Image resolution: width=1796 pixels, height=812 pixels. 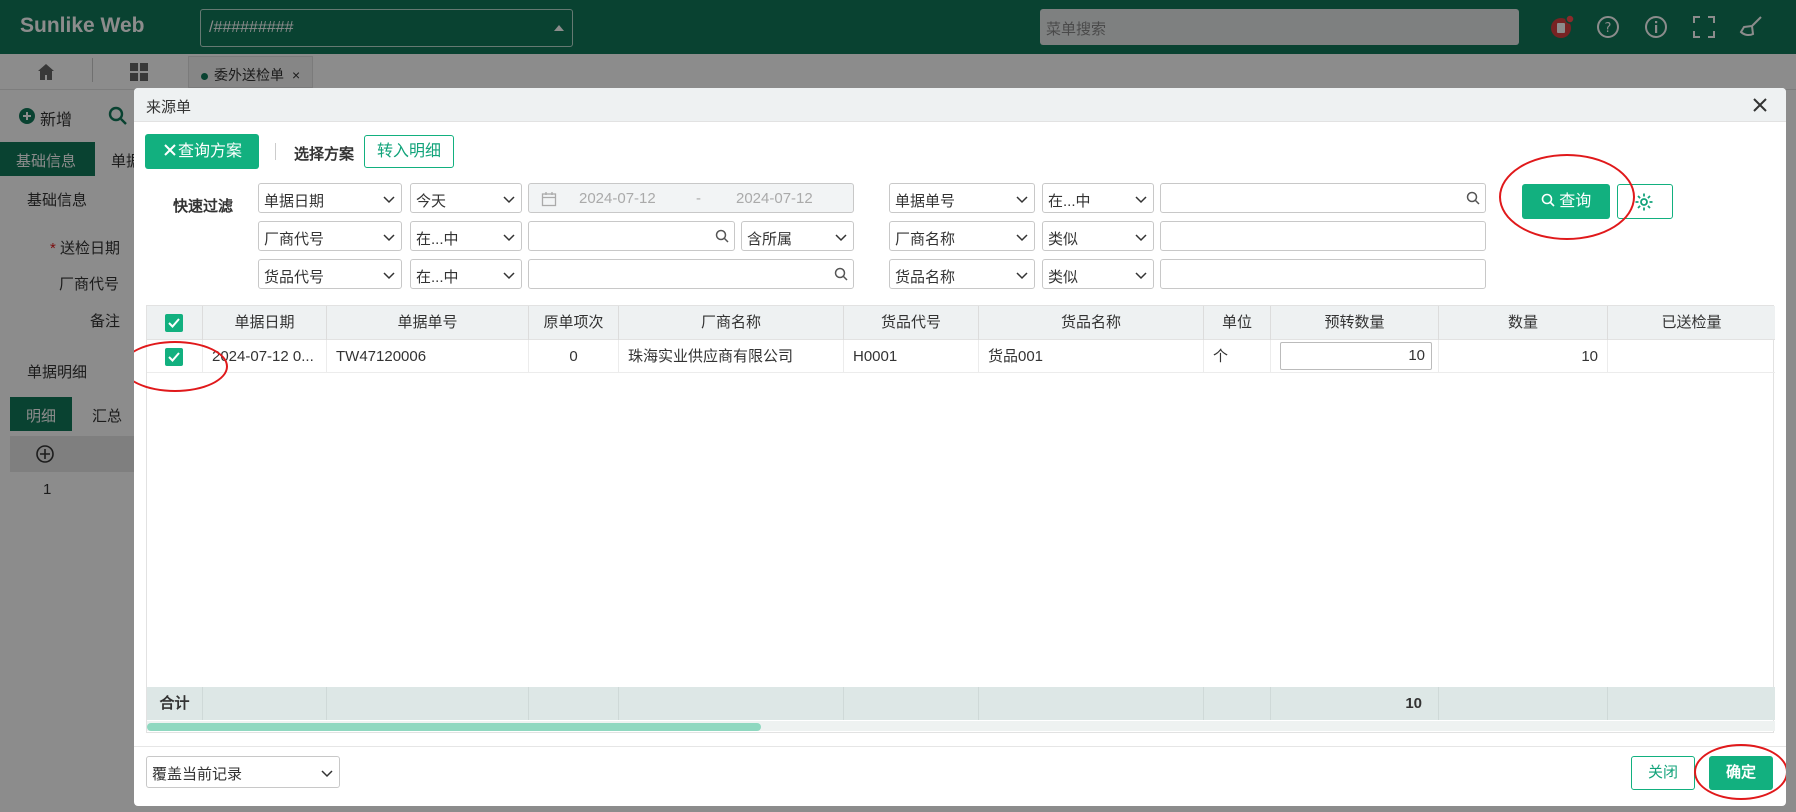 I want to click on horizontal-scrollbar, so click(x=961, y=726).